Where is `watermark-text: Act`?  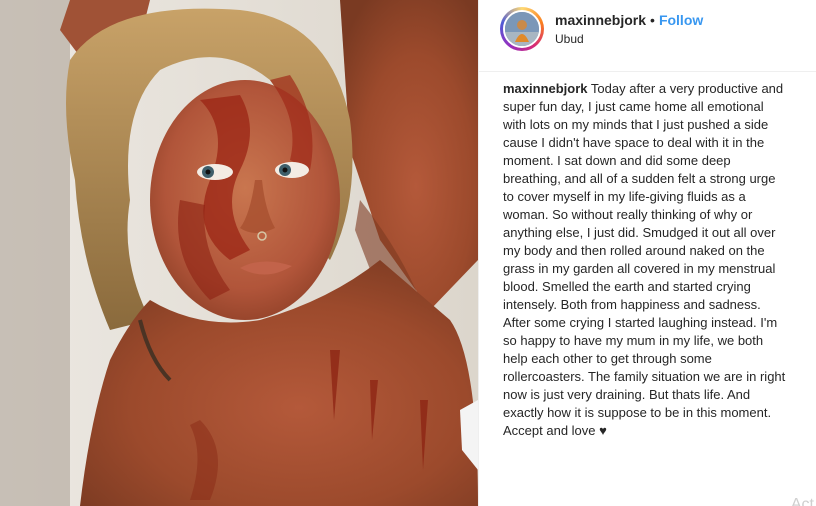
watermark-text: Act is located at coordinates (802, 501).